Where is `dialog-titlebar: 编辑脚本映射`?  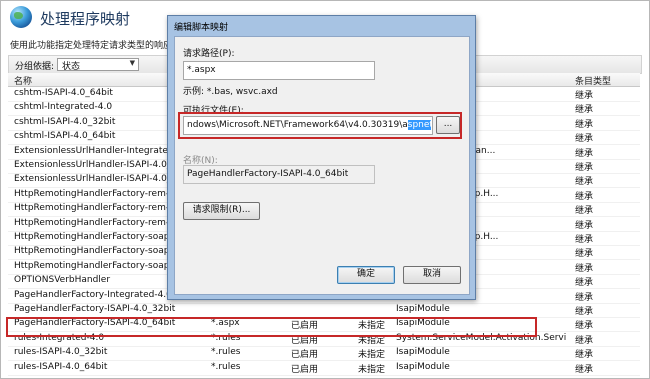
dialog-titlebar: 编辑脚本映射 is located at coordinates (321, 26).